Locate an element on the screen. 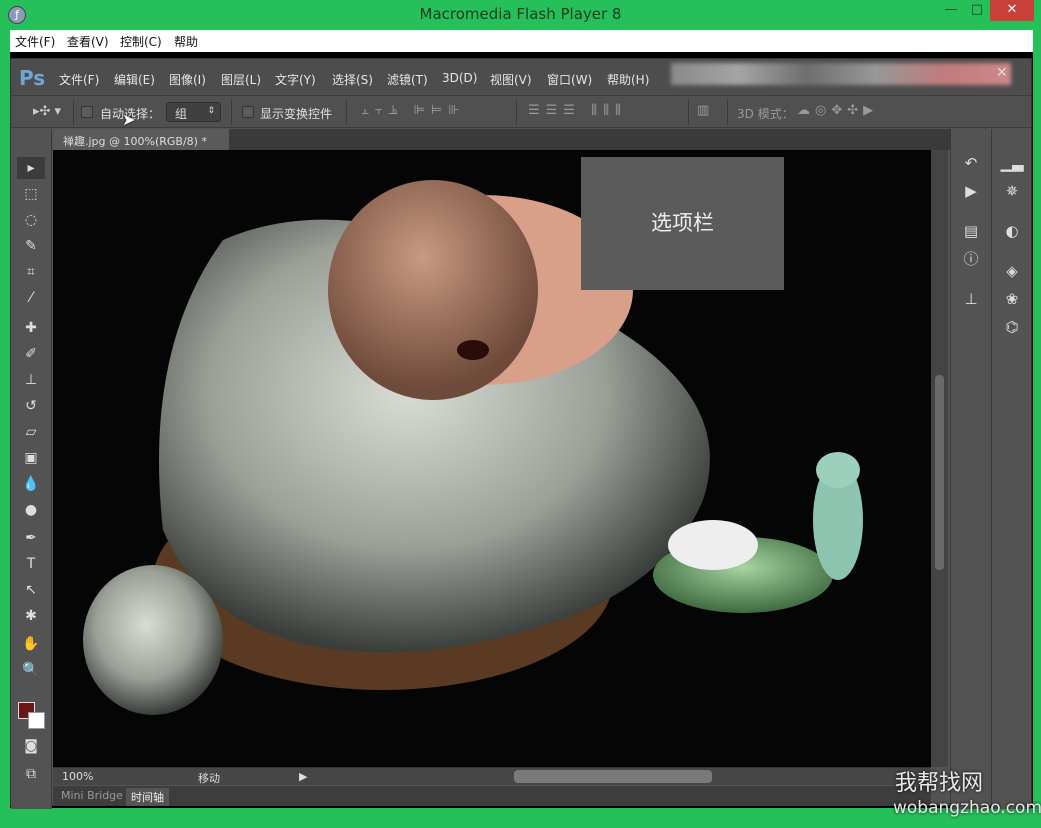 Image resolution: width=1041 pixels, height=828 pixels. tab-mini-bridge: Mini Bridge is located at coordinates (92, 795).